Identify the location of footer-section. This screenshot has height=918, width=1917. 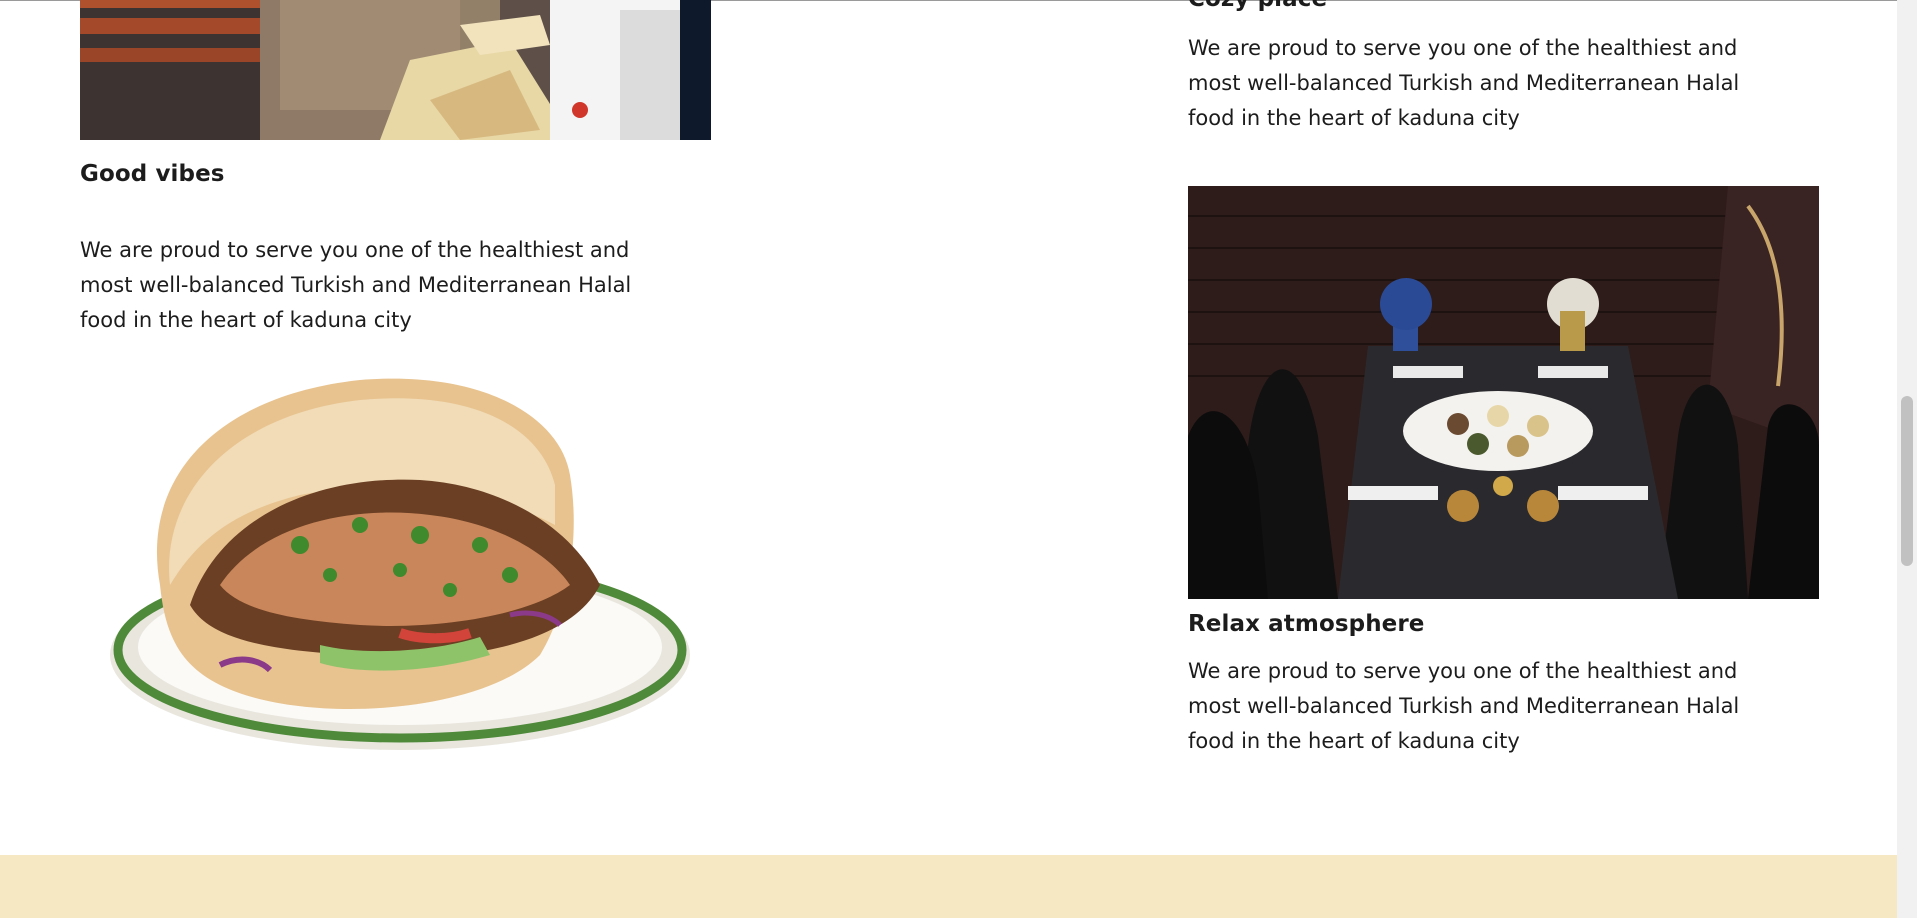
(948, 886).